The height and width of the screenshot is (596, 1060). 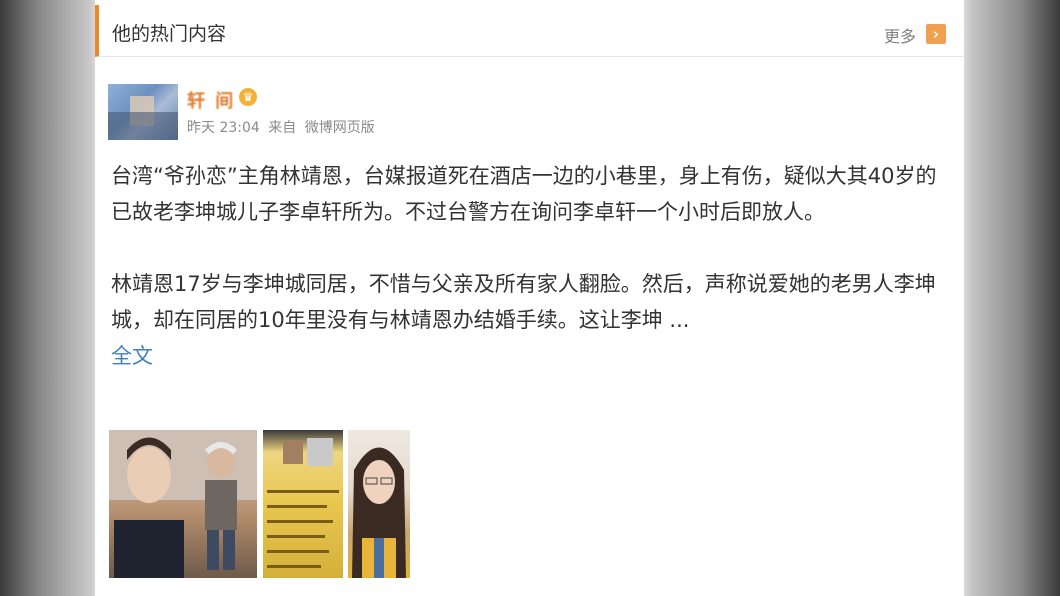 I want to click on chevron-right-icon: ›, so click(x=936, y=34).